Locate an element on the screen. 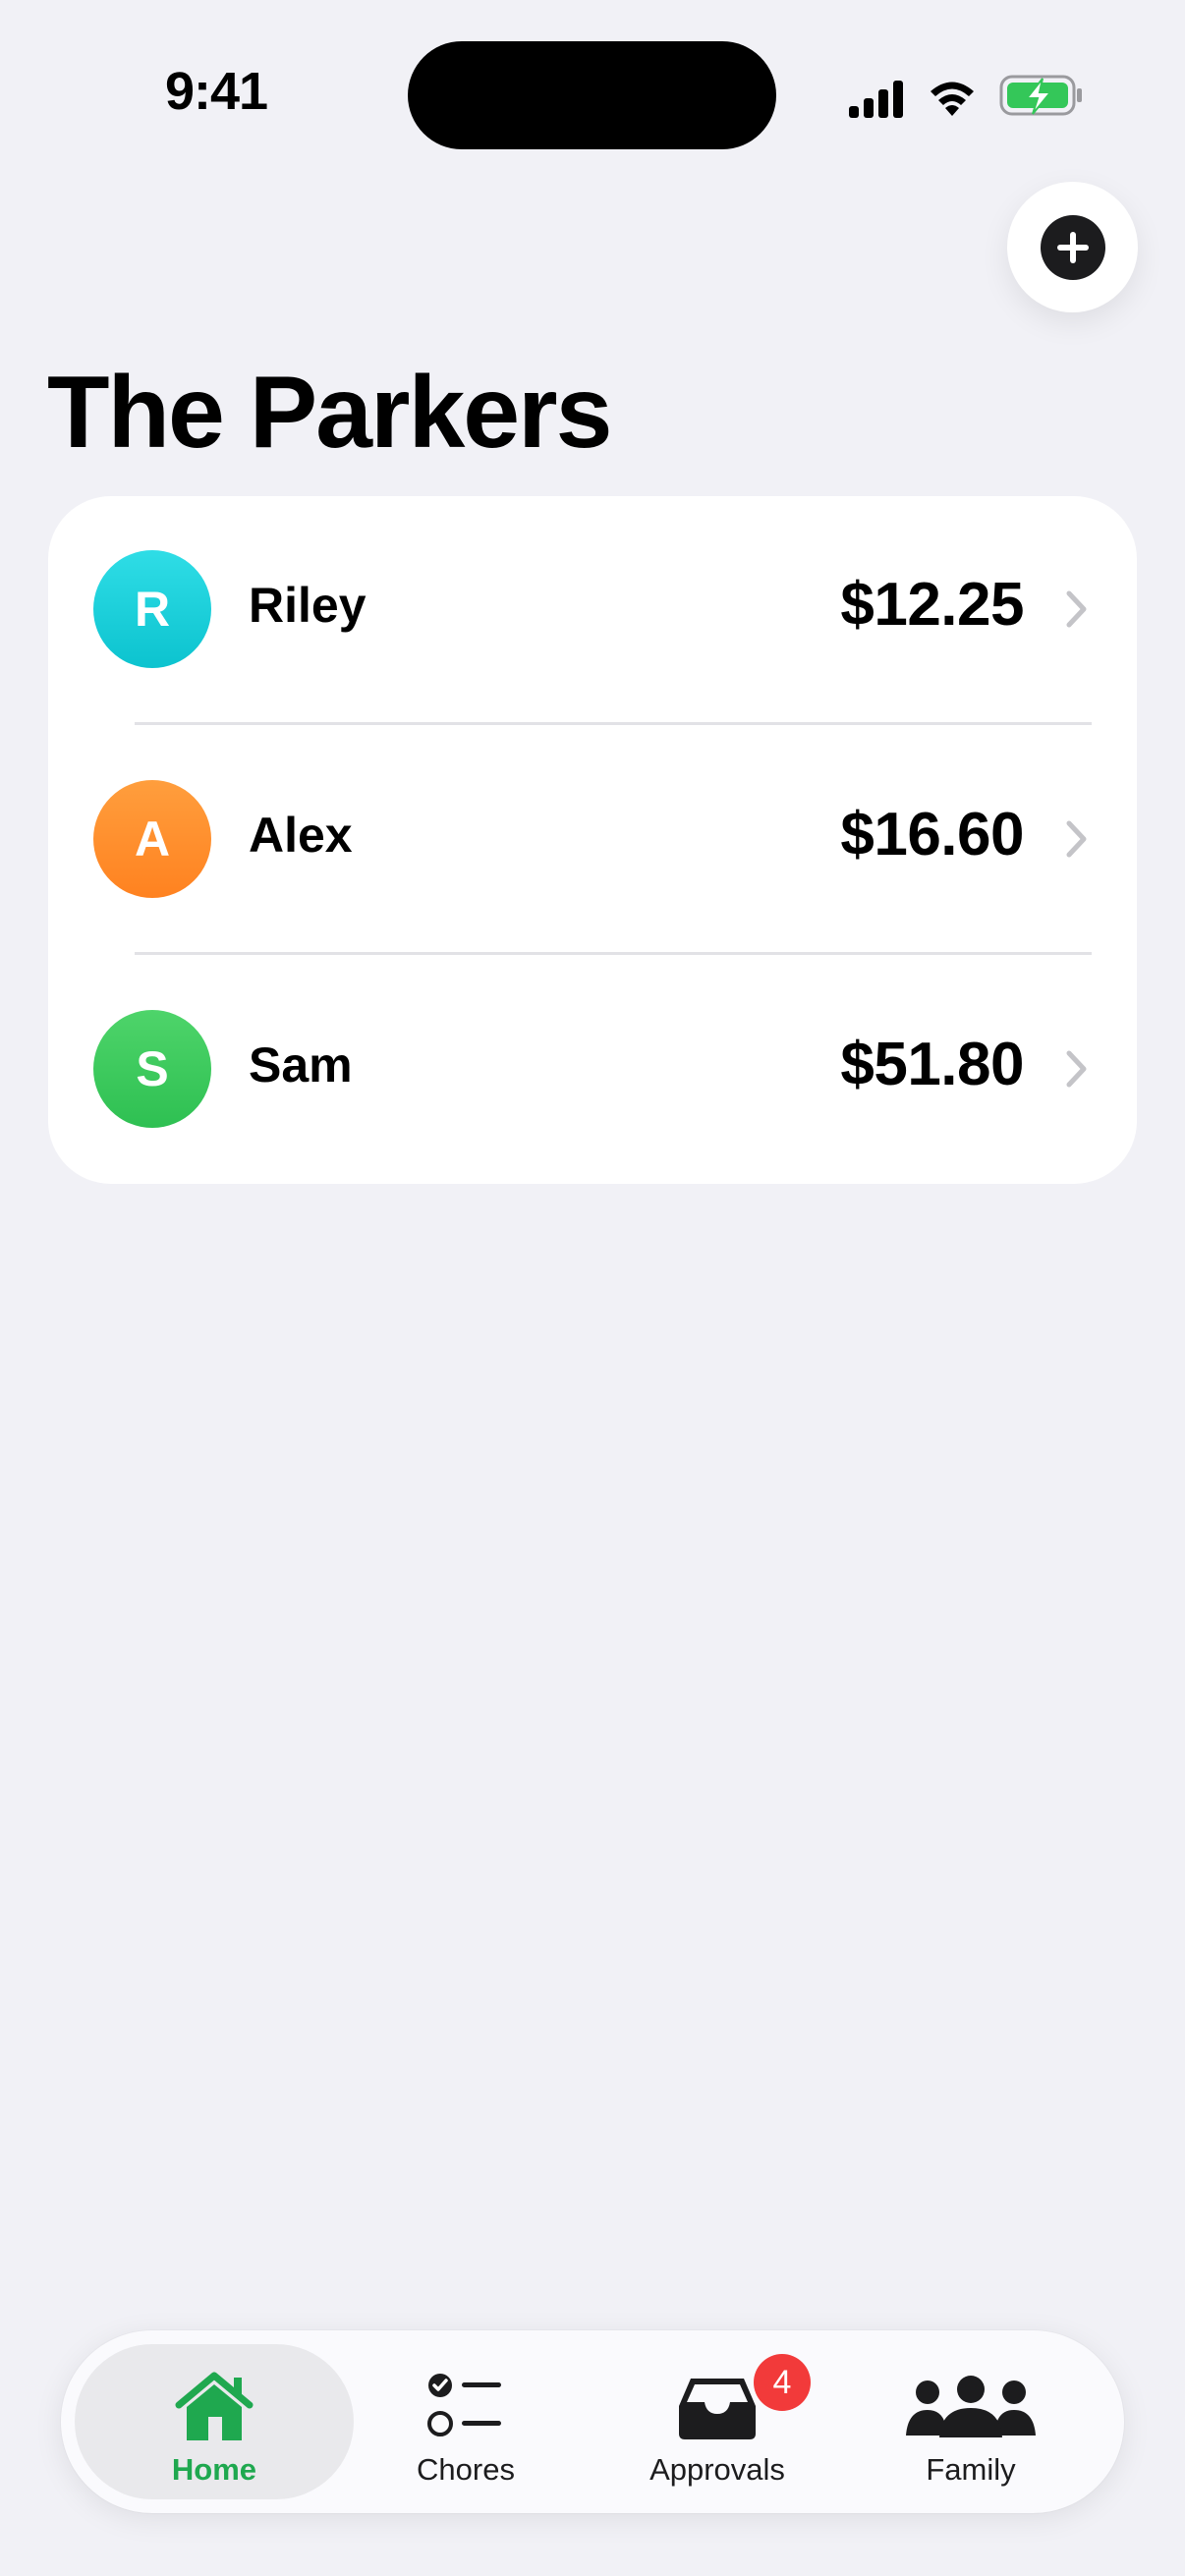 This screenshot has width=1185, height=2576. tab-family: Family is located at coordinates (971, 2421).